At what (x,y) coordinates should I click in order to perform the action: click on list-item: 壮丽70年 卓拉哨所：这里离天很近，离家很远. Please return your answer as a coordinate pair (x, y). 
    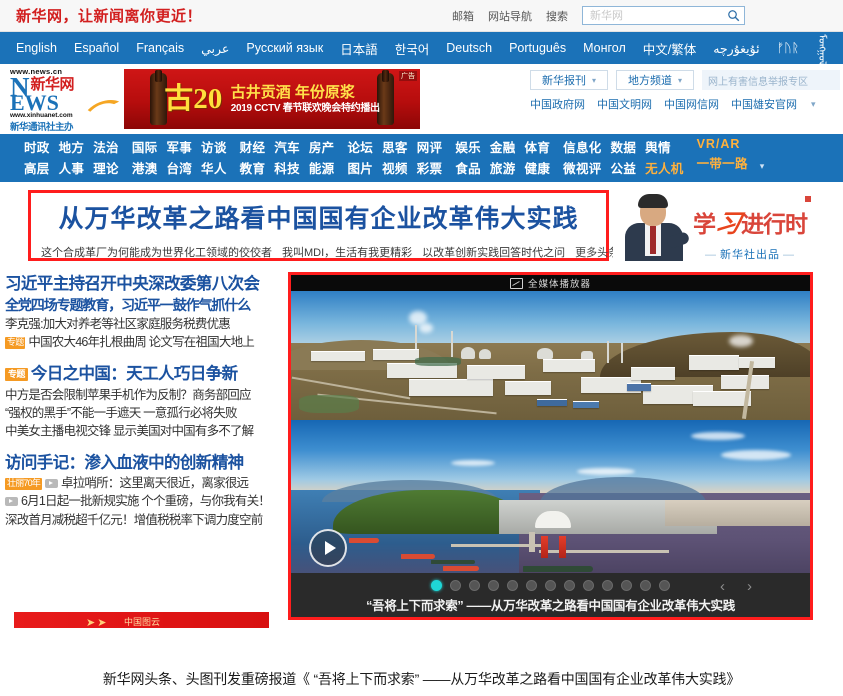
    Looking at the image, I should click on (140, 483).